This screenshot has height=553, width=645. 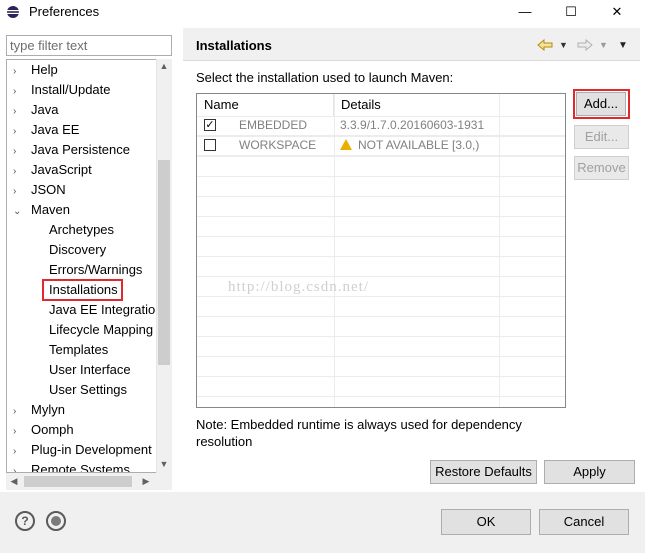 I want to click on installation-details: 3.3.9/1.7.0.20160603-1931, so click(x=412, y=125).